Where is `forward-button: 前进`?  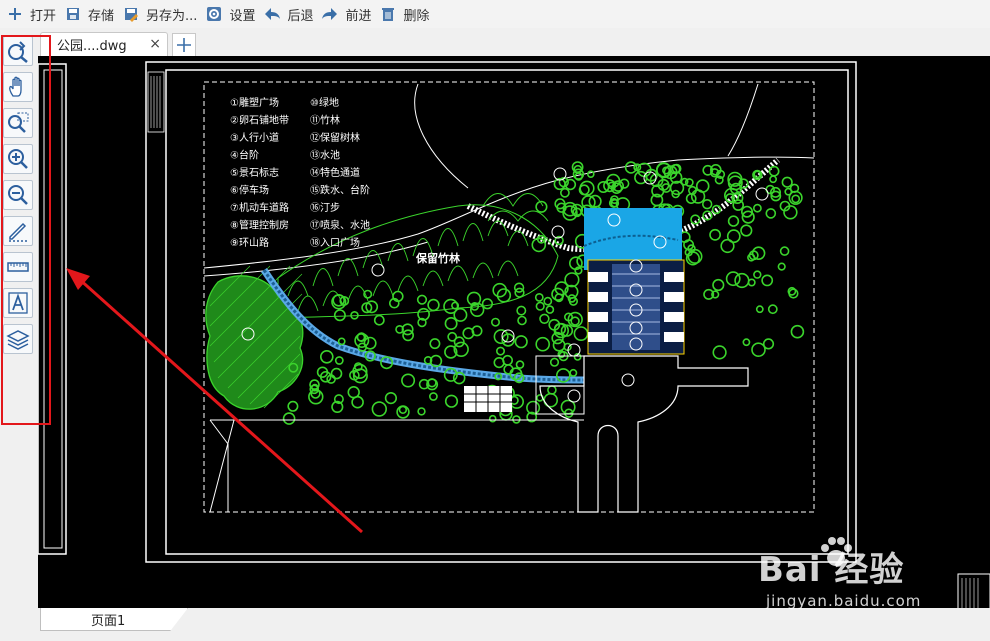 forward-button: 前进 is located at coordinates (348, 14).